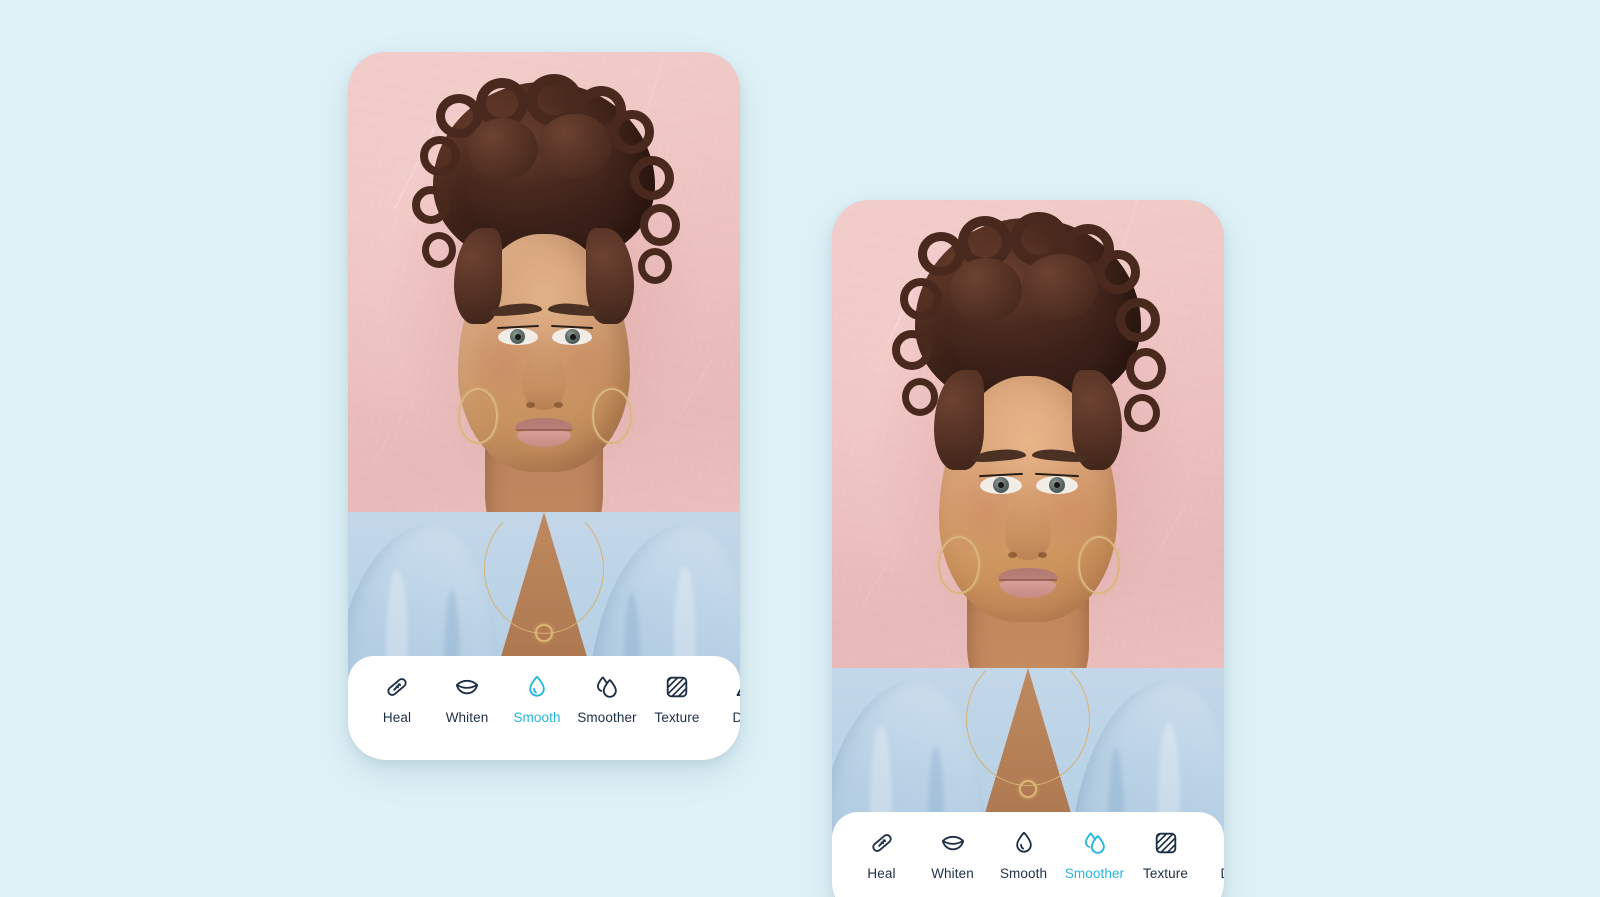 Image resolution: width=1600 pixels, height=897 pixels. What do you see at coordinates (736, 717) in the screenshot?
I see `tool-label: Deta` at bounding box center [736, 717].